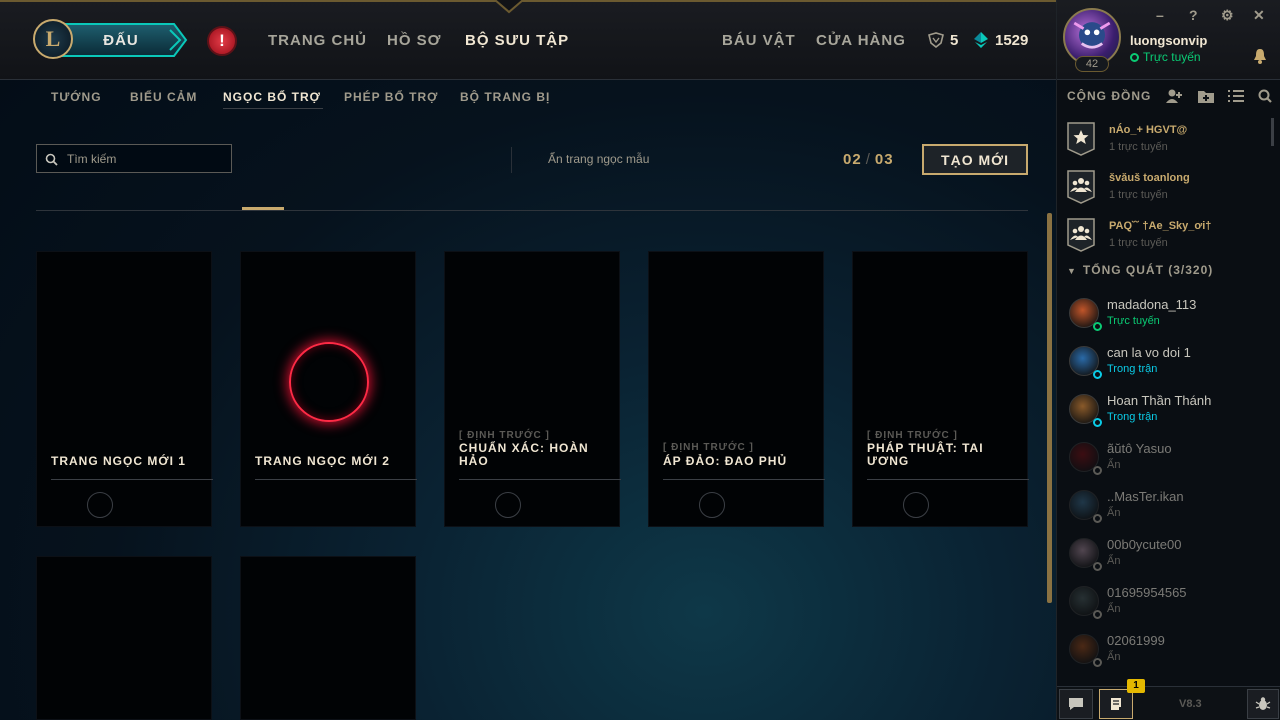  What do you see at coordinates (532, 210) in the screenshot?
I see `content-divider` at bounding box center [532, 210].